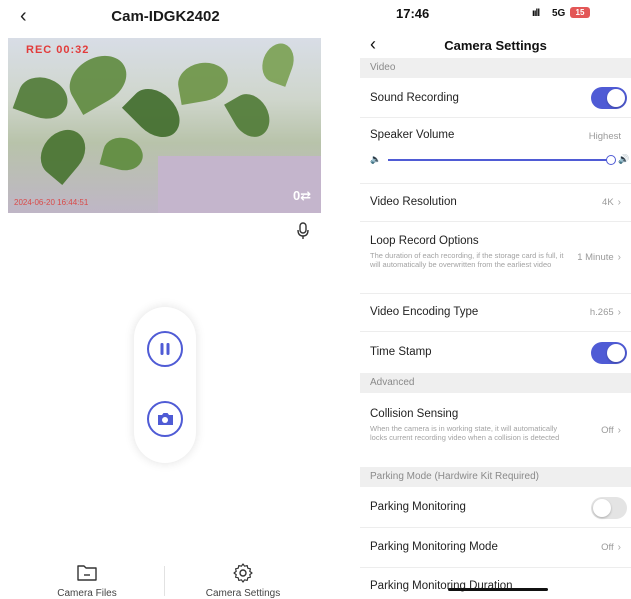 The height and width of the screenshot is (599, 631). I want to click on row-parking-duration: Parking Monitoring Duration, so click(495, 583).